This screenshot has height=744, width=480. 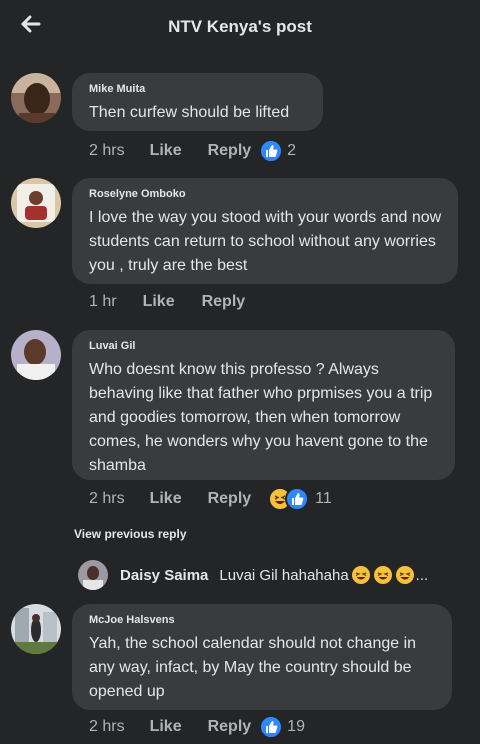 I want to click on reaction-summary: 19, so click(x=282, y=727).